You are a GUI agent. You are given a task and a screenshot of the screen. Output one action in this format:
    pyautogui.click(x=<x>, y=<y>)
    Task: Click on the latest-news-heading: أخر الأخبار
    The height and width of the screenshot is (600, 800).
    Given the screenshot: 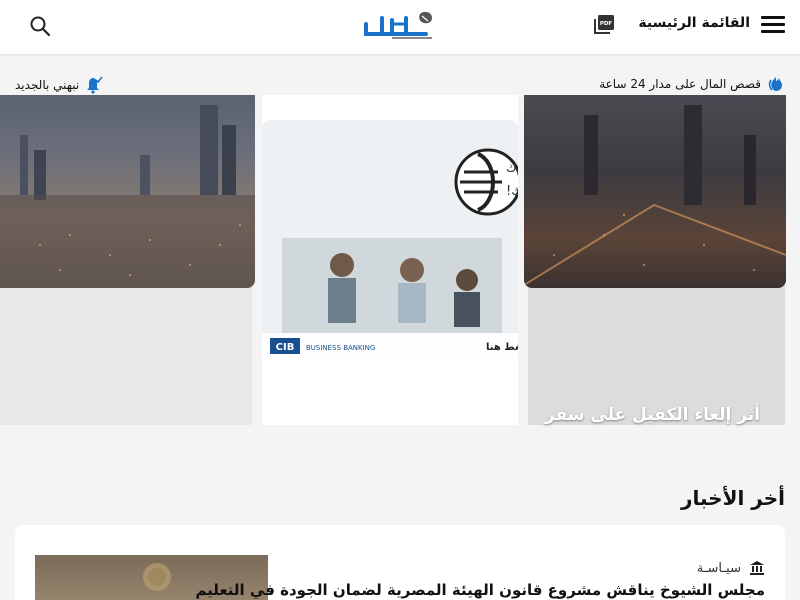 What is the action you would take?
    pyautogui.click(x=732, y=498)
    